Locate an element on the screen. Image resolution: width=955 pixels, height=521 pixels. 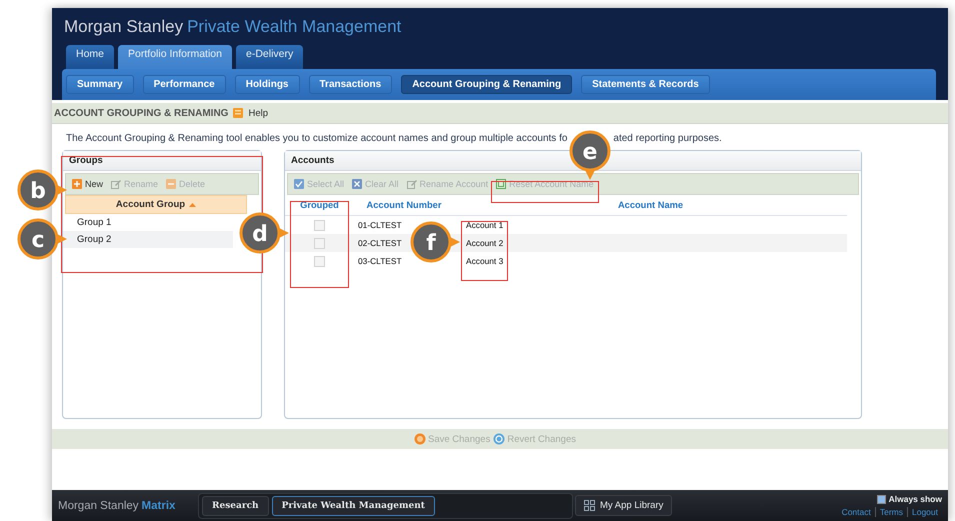
sub-tab: Performance is located at coordinates (184, 84).